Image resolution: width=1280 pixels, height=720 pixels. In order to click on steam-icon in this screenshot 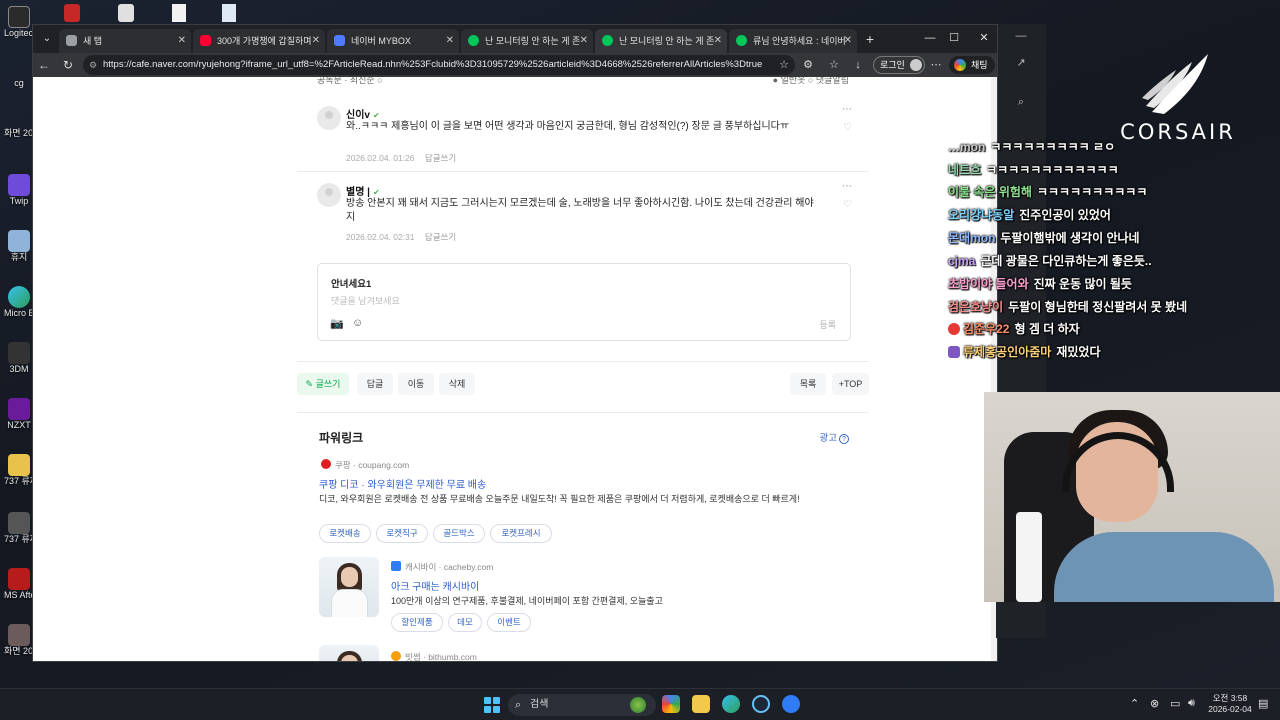, I will do `click(761, 704)`.